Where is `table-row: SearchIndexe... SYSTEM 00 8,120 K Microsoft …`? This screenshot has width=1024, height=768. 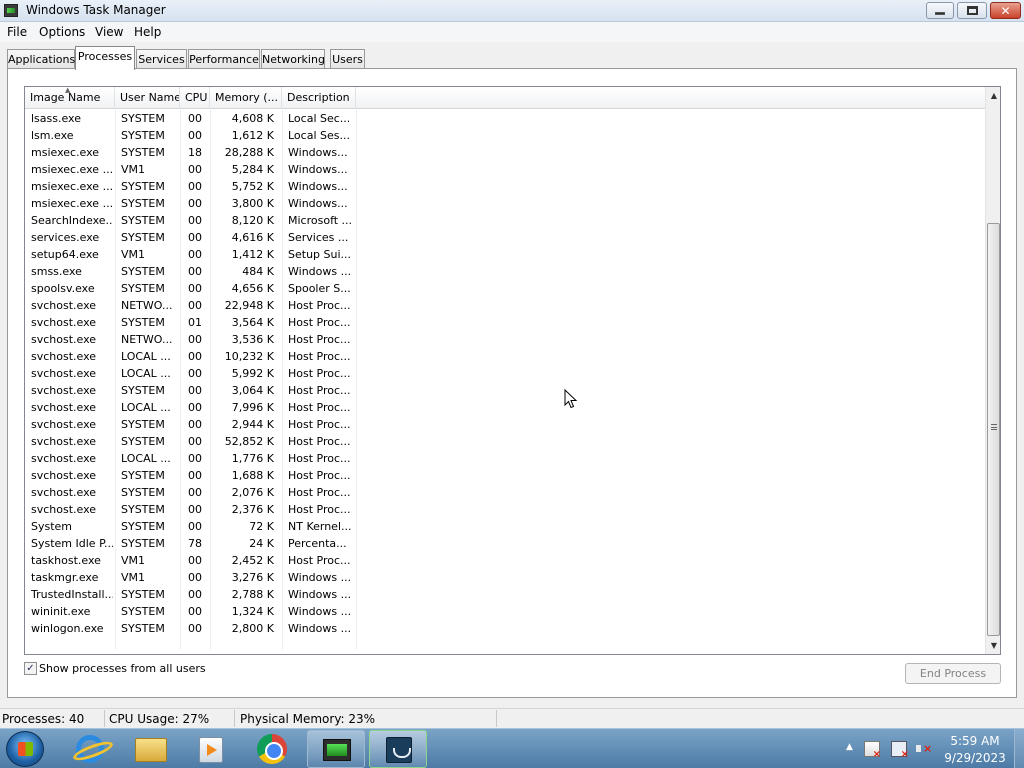
table-row: SearchIndexe... SYSTEM 00 8,120 K Microsoft … is located at coordinates (505, 220).